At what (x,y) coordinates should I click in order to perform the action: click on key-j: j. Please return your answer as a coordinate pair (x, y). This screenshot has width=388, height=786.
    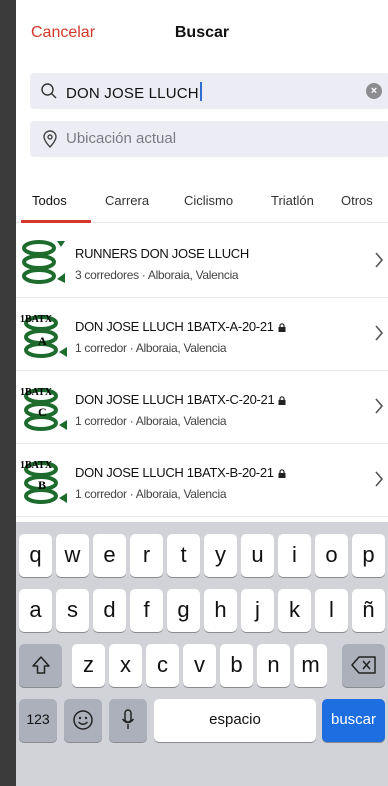
    Looking at the image, I should click on (257, 610).